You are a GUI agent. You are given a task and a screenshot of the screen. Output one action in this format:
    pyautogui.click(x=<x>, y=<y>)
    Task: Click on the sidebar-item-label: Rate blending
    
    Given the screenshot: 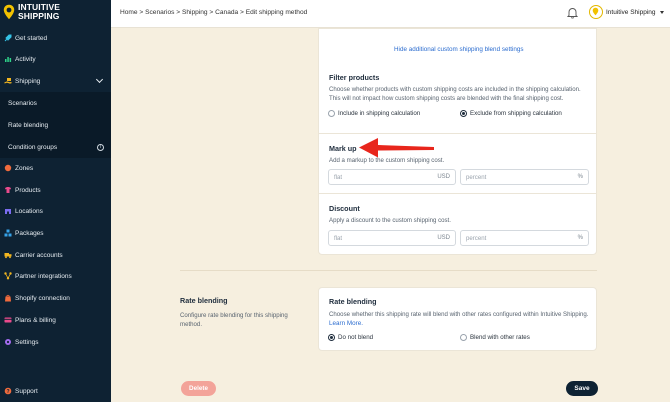 What is the action you would take?
    pyautogui.click(x=28, y=125)
    